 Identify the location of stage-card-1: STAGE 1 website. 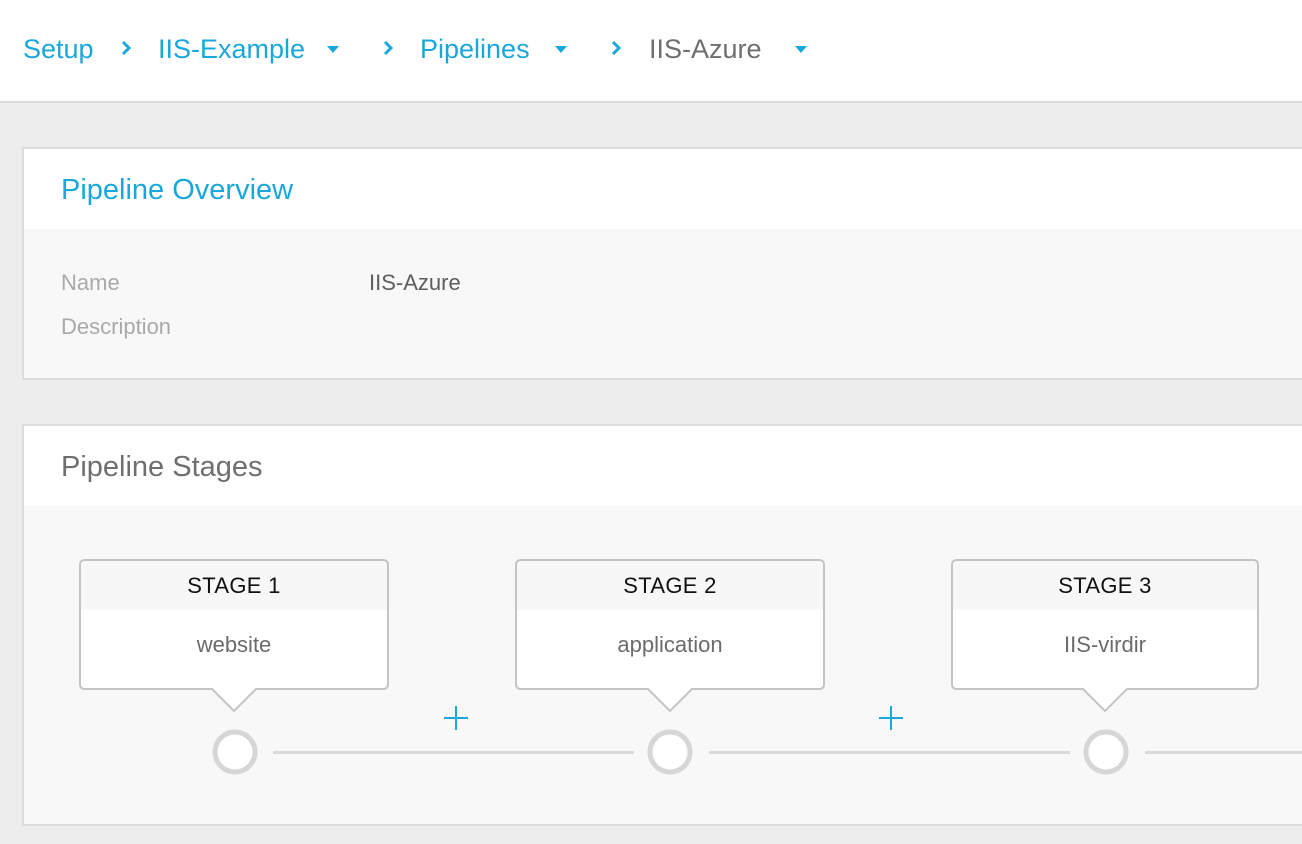
(234, 636).